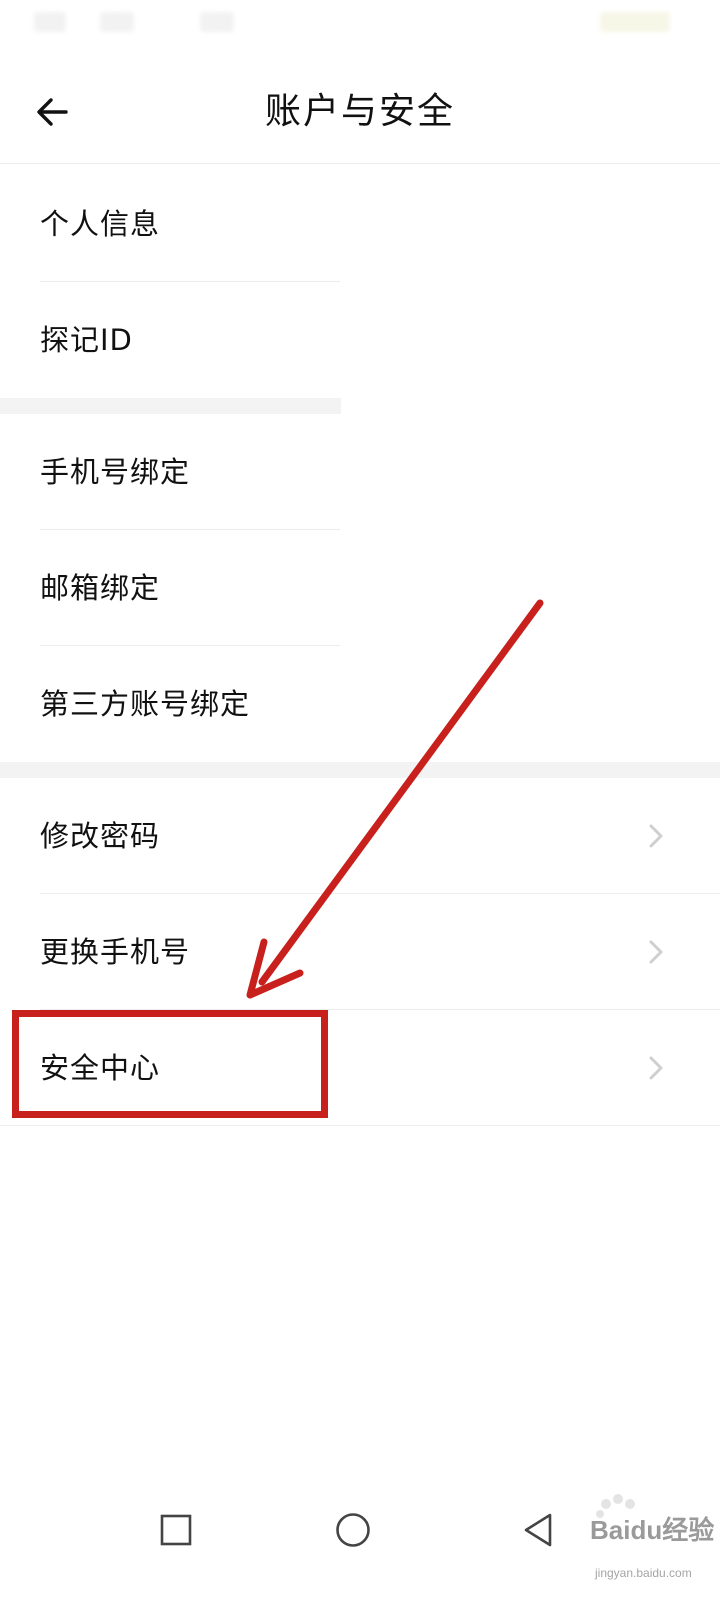 The image size is (720, 1600). What do you see at coordinates (360, 588) in the screenshot?
I see `menu-item-email-binding: 邮箱绑定` at bounding box center [360, 588].